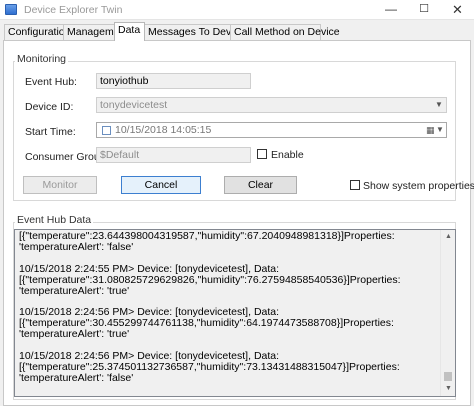 The width and height of the screenshot is (474, 406). I want to click on event-hub-label: Event Hub:, so click(51, 82).